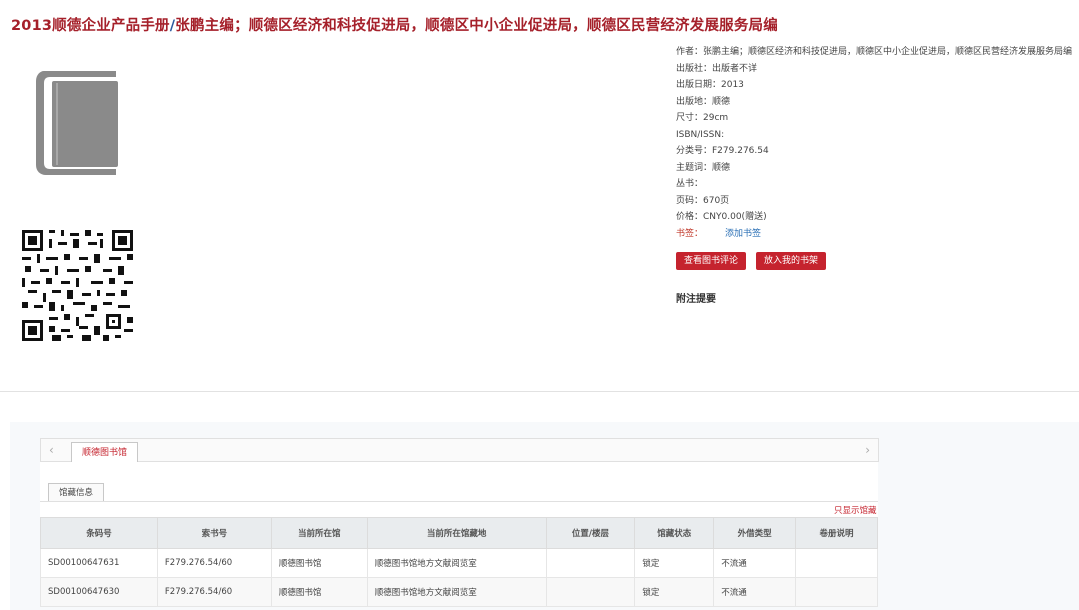 The height and width of the screenshot is (610, 1079). What do you see at coordinates (459, 450) in the screenshot?
I see `library-tab-bar: ‹ ›` at bounding box center [459, 450].